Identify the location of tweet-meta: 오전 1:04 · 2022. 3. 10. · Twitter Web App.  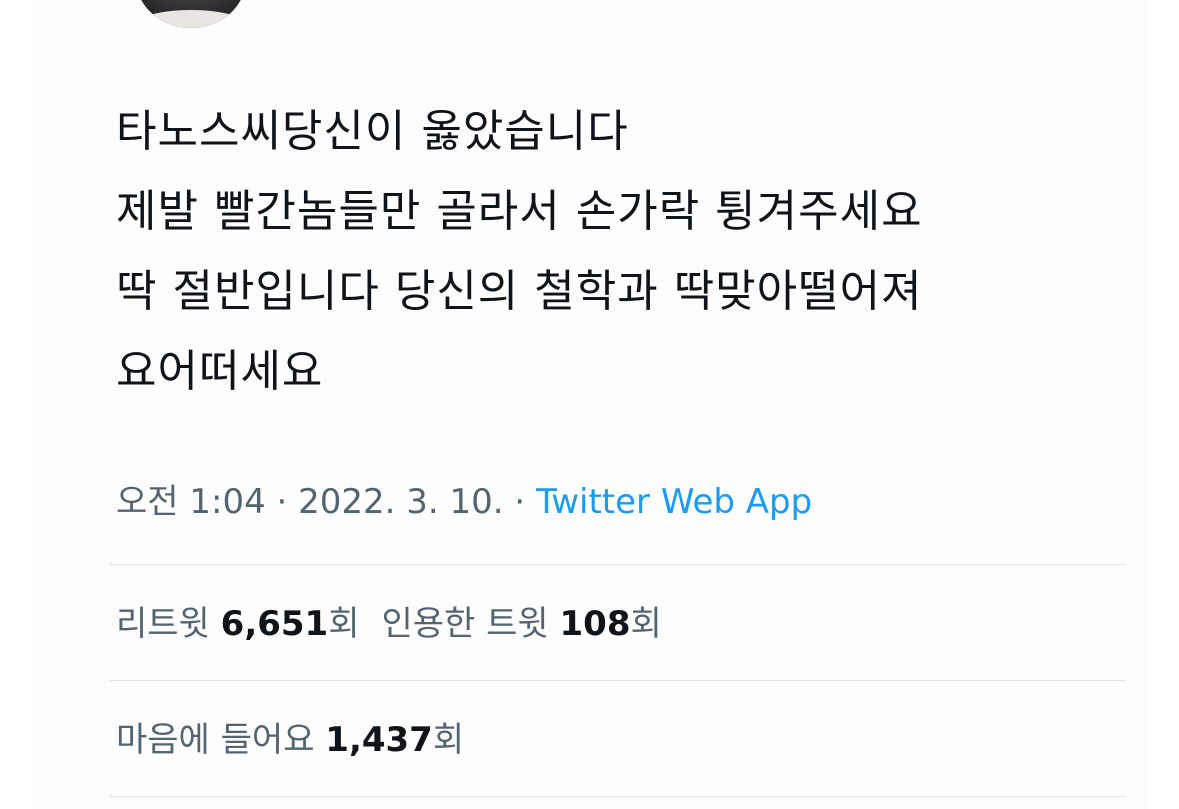
(464, 502).